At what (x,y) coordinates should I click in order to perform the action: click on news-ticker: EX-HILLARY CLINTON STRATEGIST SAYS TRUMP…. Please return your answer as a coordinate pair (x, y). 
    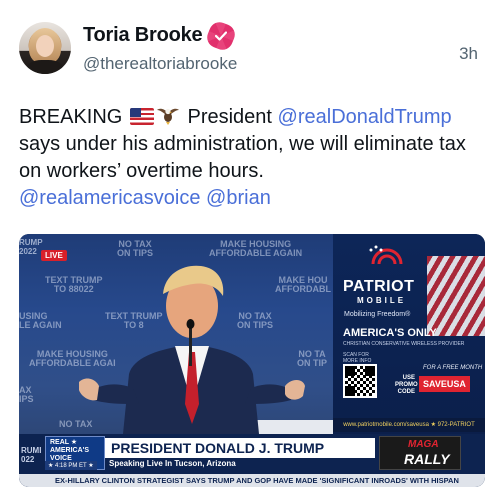
    Looking at the image, I should click on (252, 480).